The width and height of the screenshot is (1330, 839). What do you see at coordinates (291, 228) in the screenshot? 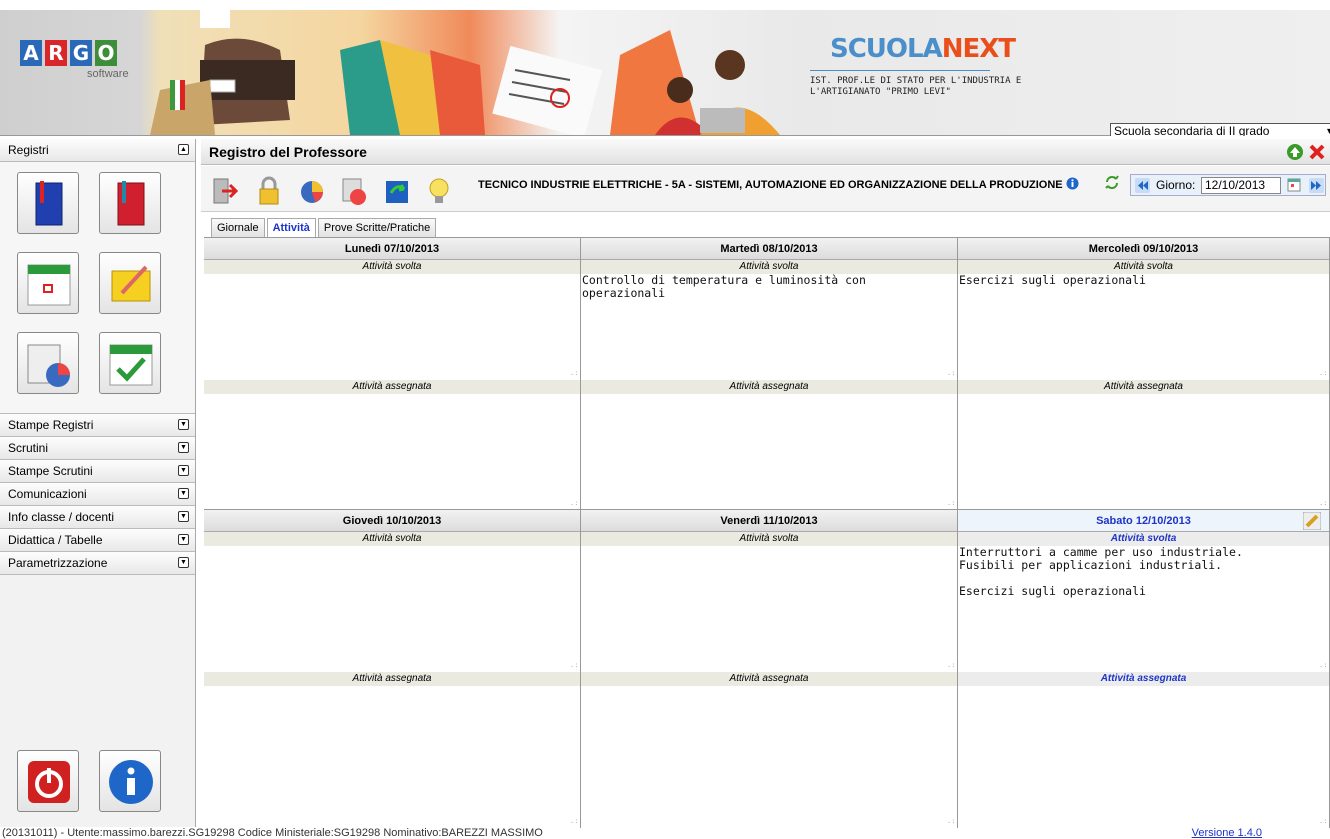
I see `tab-attivita: Attività` at bounding box center [291, 228].